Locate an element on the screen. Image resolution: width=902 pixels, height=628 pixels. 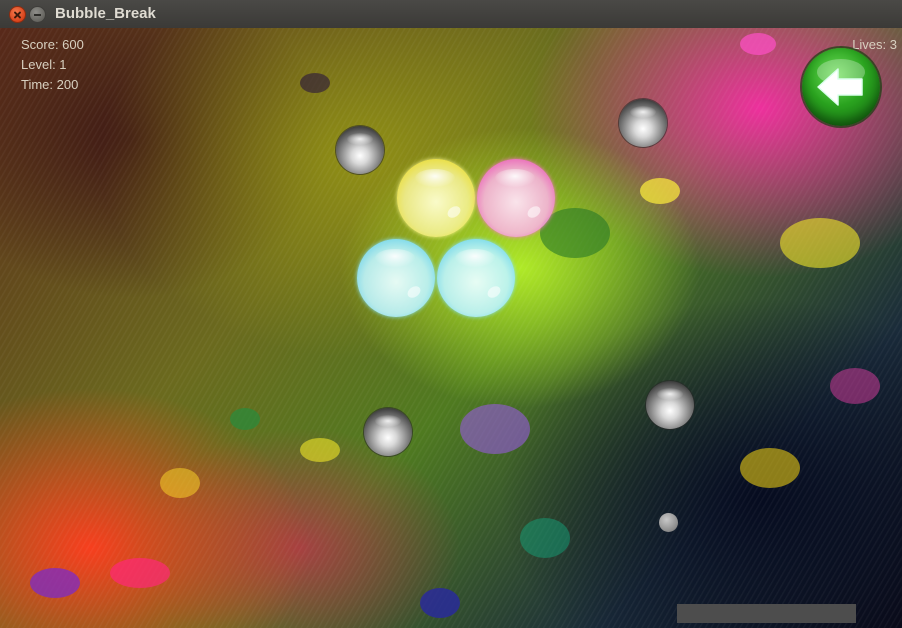
level-label: Level: 1 is located at coordinates (44, 64).